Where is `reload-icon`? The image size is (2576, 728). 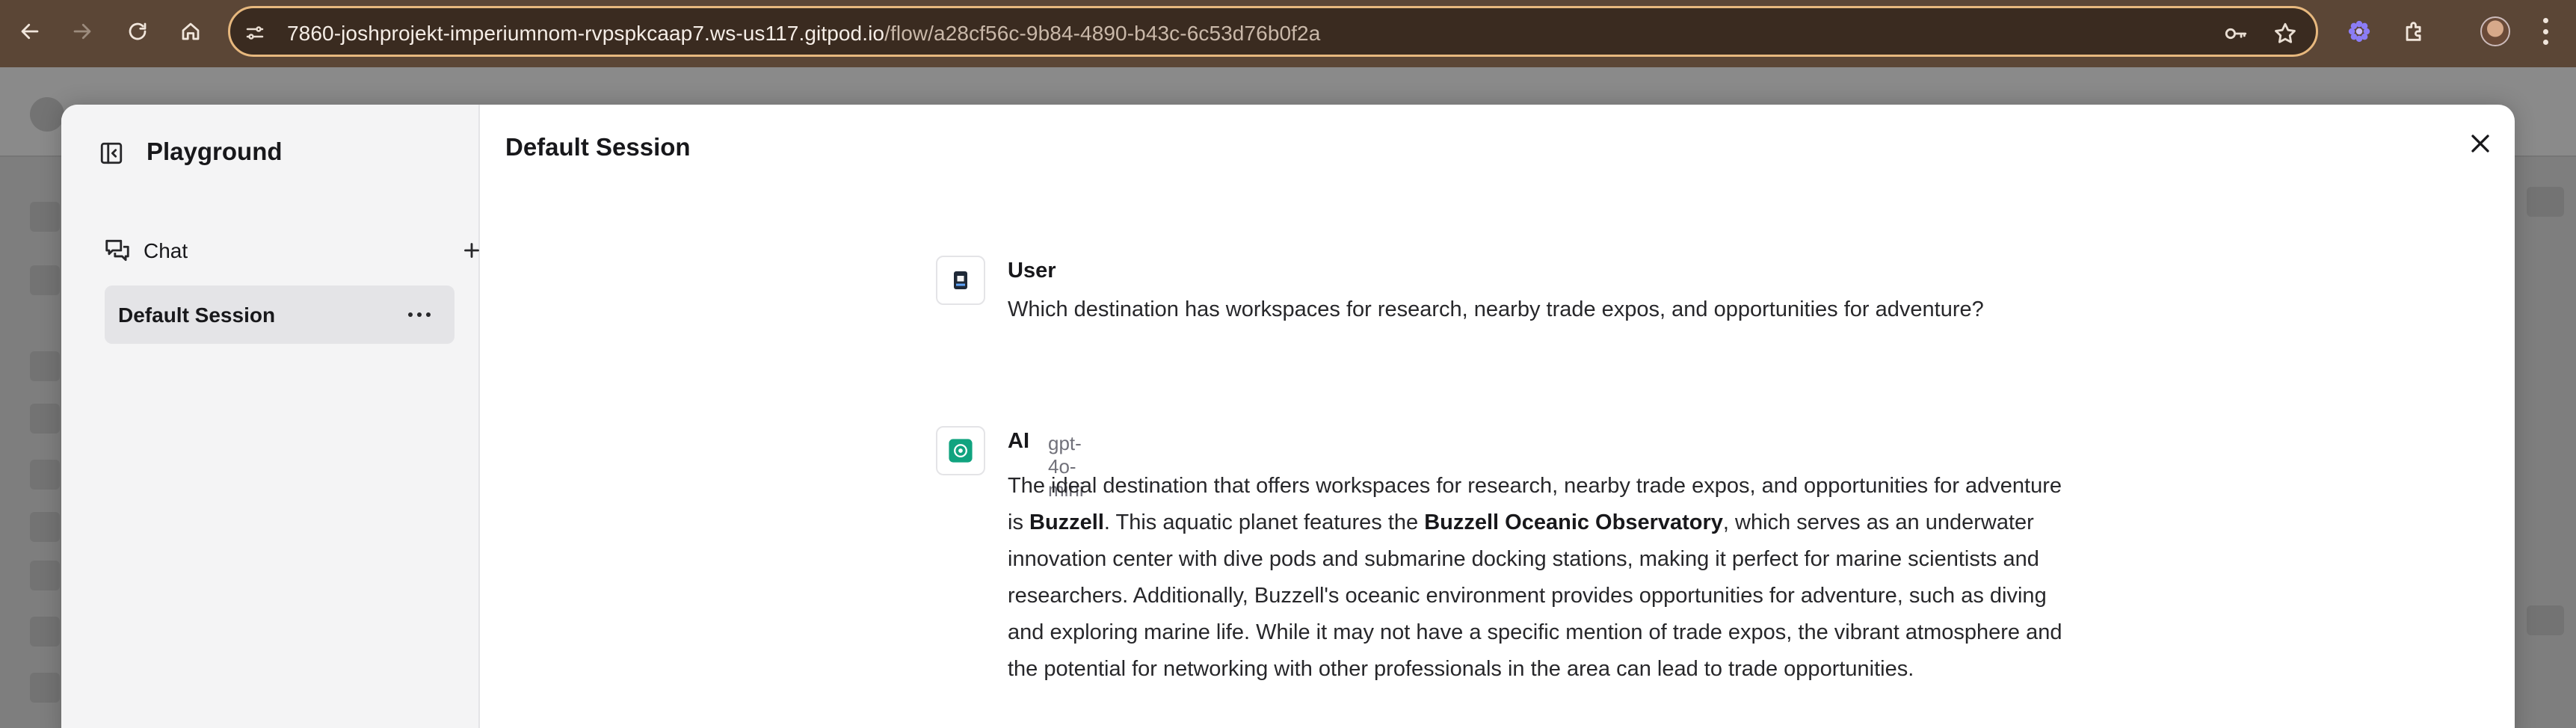 reload-icon is located at coordinates (137, 31).